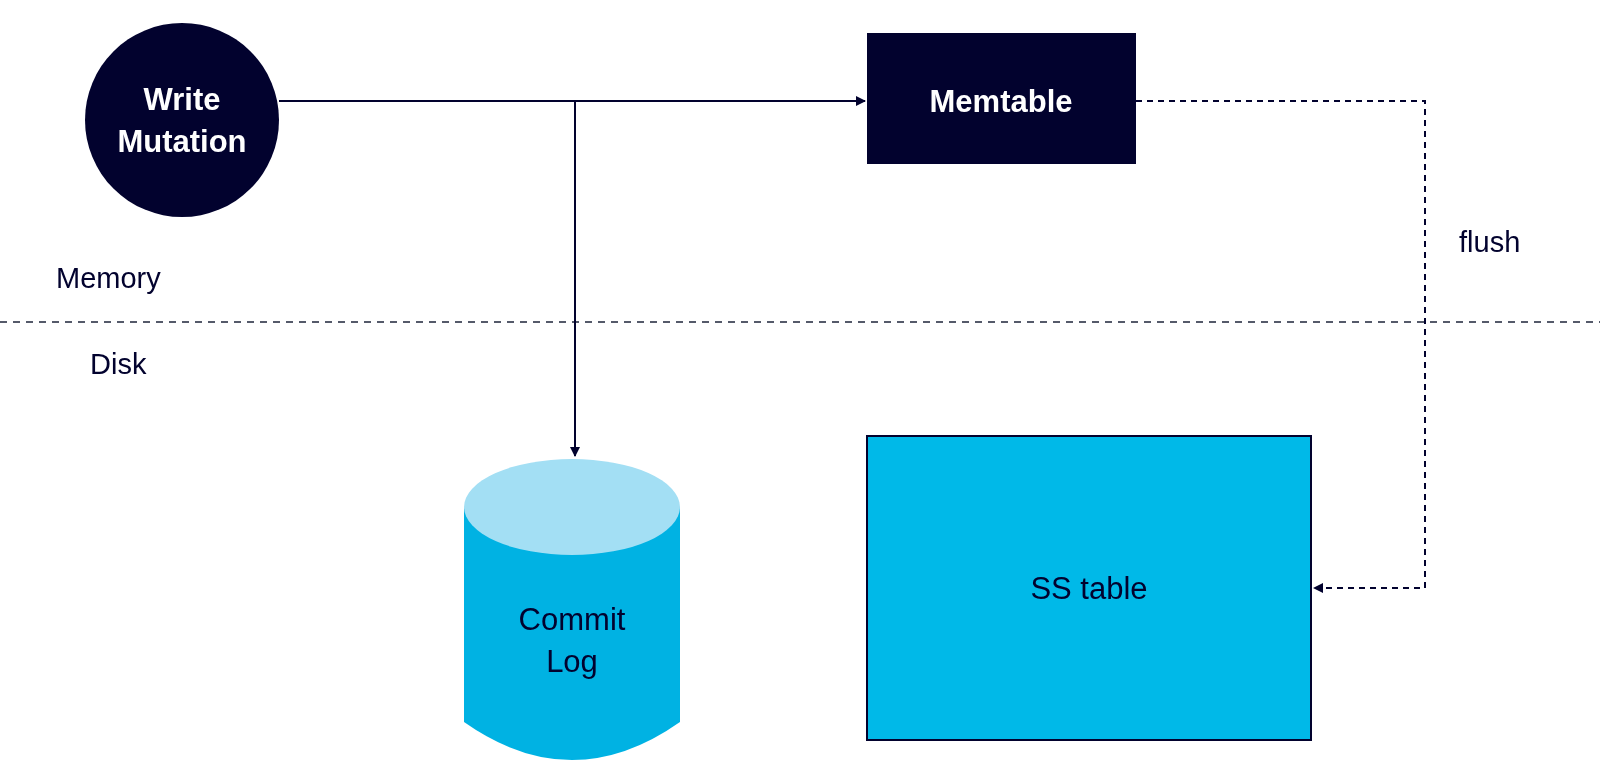 The height and width of the screenshot is (763, 1600). Describe the element at coordinates (182, 120) in the screenshot. I see `node-label: Write Mutation` at that location.